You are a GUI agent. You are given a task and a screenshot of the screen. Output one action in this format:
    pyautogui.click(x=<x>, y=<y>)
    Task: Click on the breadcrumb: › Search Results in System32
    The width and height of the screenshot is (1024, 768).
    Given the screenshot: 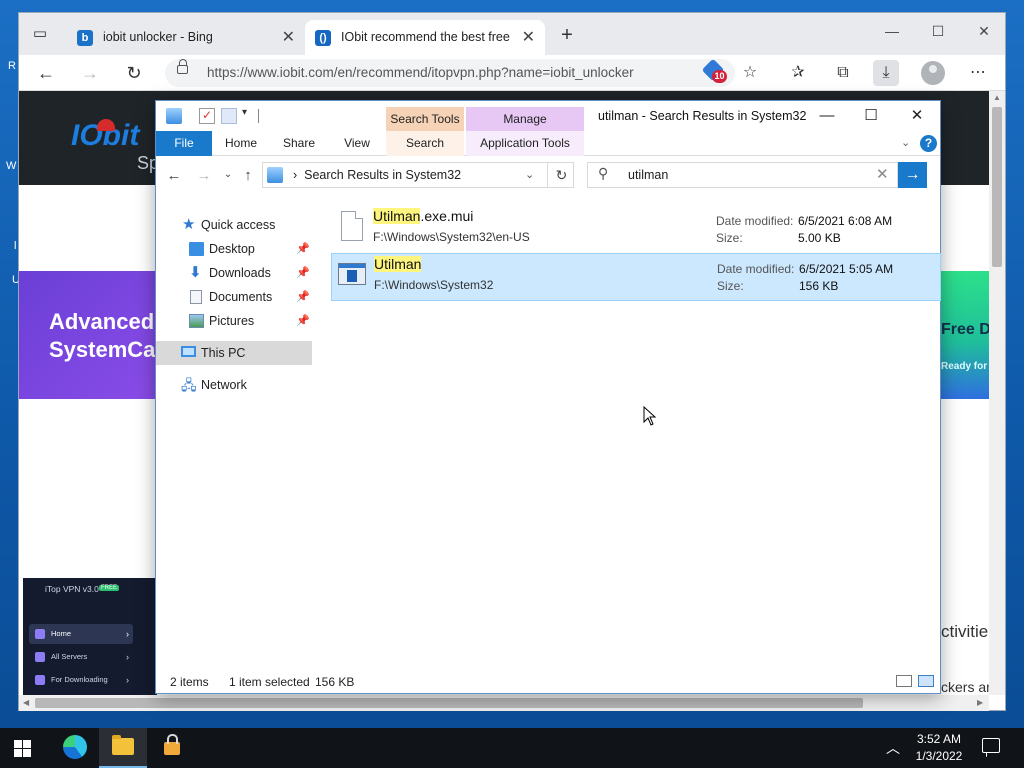 What is the action you would take?
    pyautogui.click(x=377, y=175)
    